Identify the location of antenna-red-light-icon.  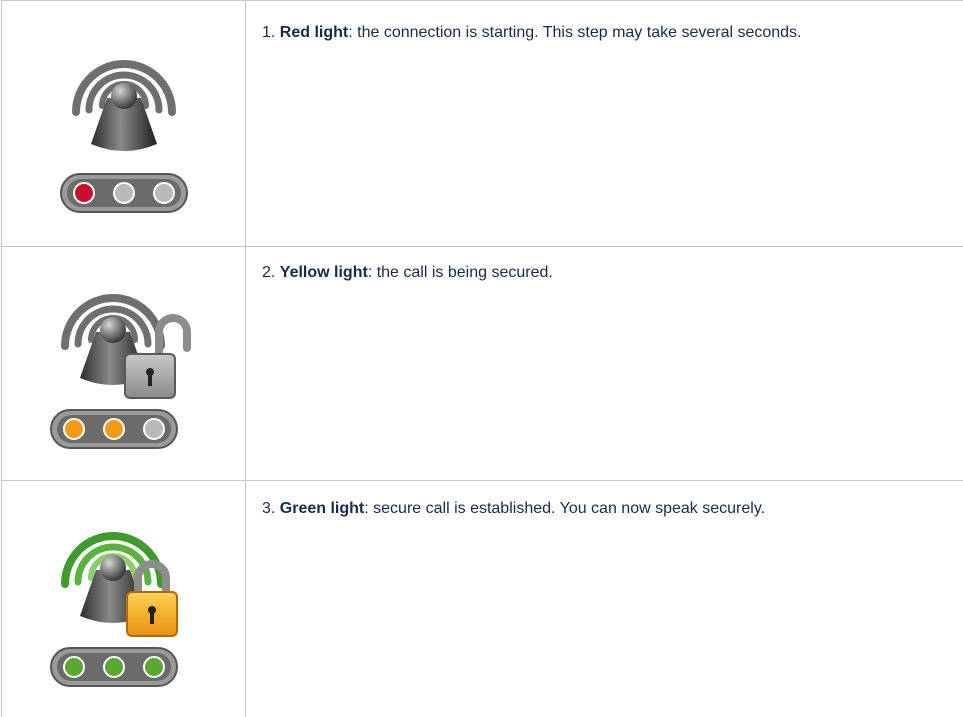
(124, 130).